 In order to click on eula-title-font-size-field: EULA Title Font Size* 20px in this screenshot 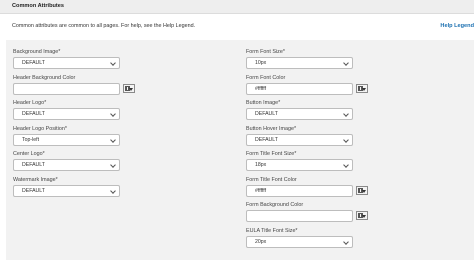, I will do `click(307, 240)`.